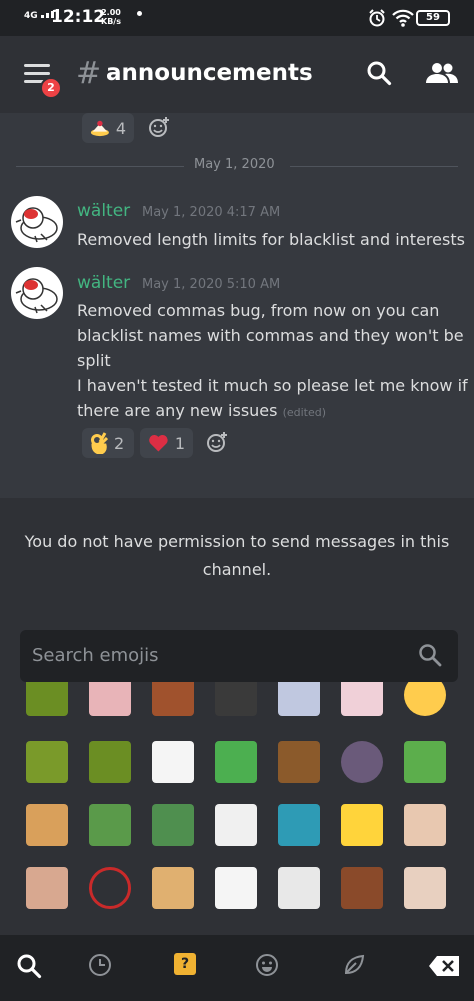 The image size is (474, 1001). I want to click on recent-icon, so click(100, 965).